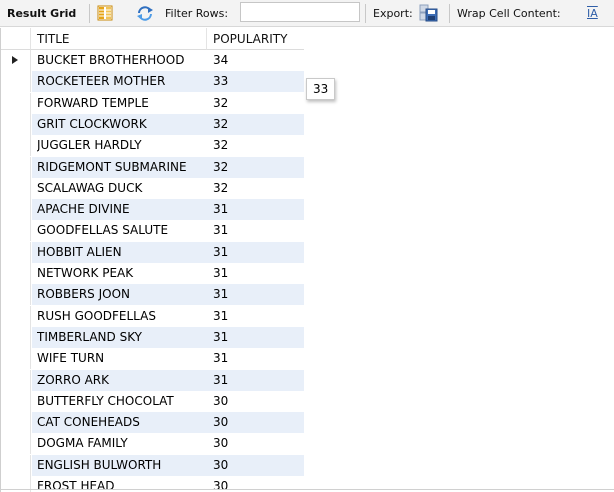 This screenshot has width=614, height=492. What do you see at coordinates (428, 13) in the screenshot?
I see `export-icon` at bounding box center [428, 13].